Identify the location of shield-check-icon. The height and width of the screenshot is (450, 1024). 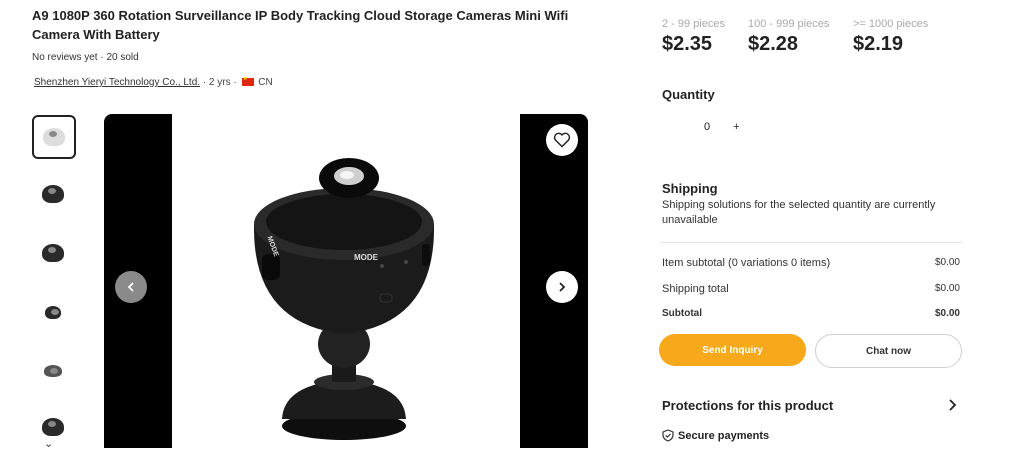
(668, 435).